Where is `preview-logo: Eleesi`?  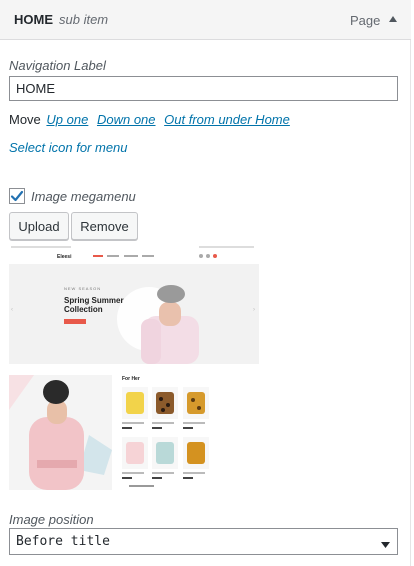 preview-logo: Eleesi is located at coordinates (64, 257).